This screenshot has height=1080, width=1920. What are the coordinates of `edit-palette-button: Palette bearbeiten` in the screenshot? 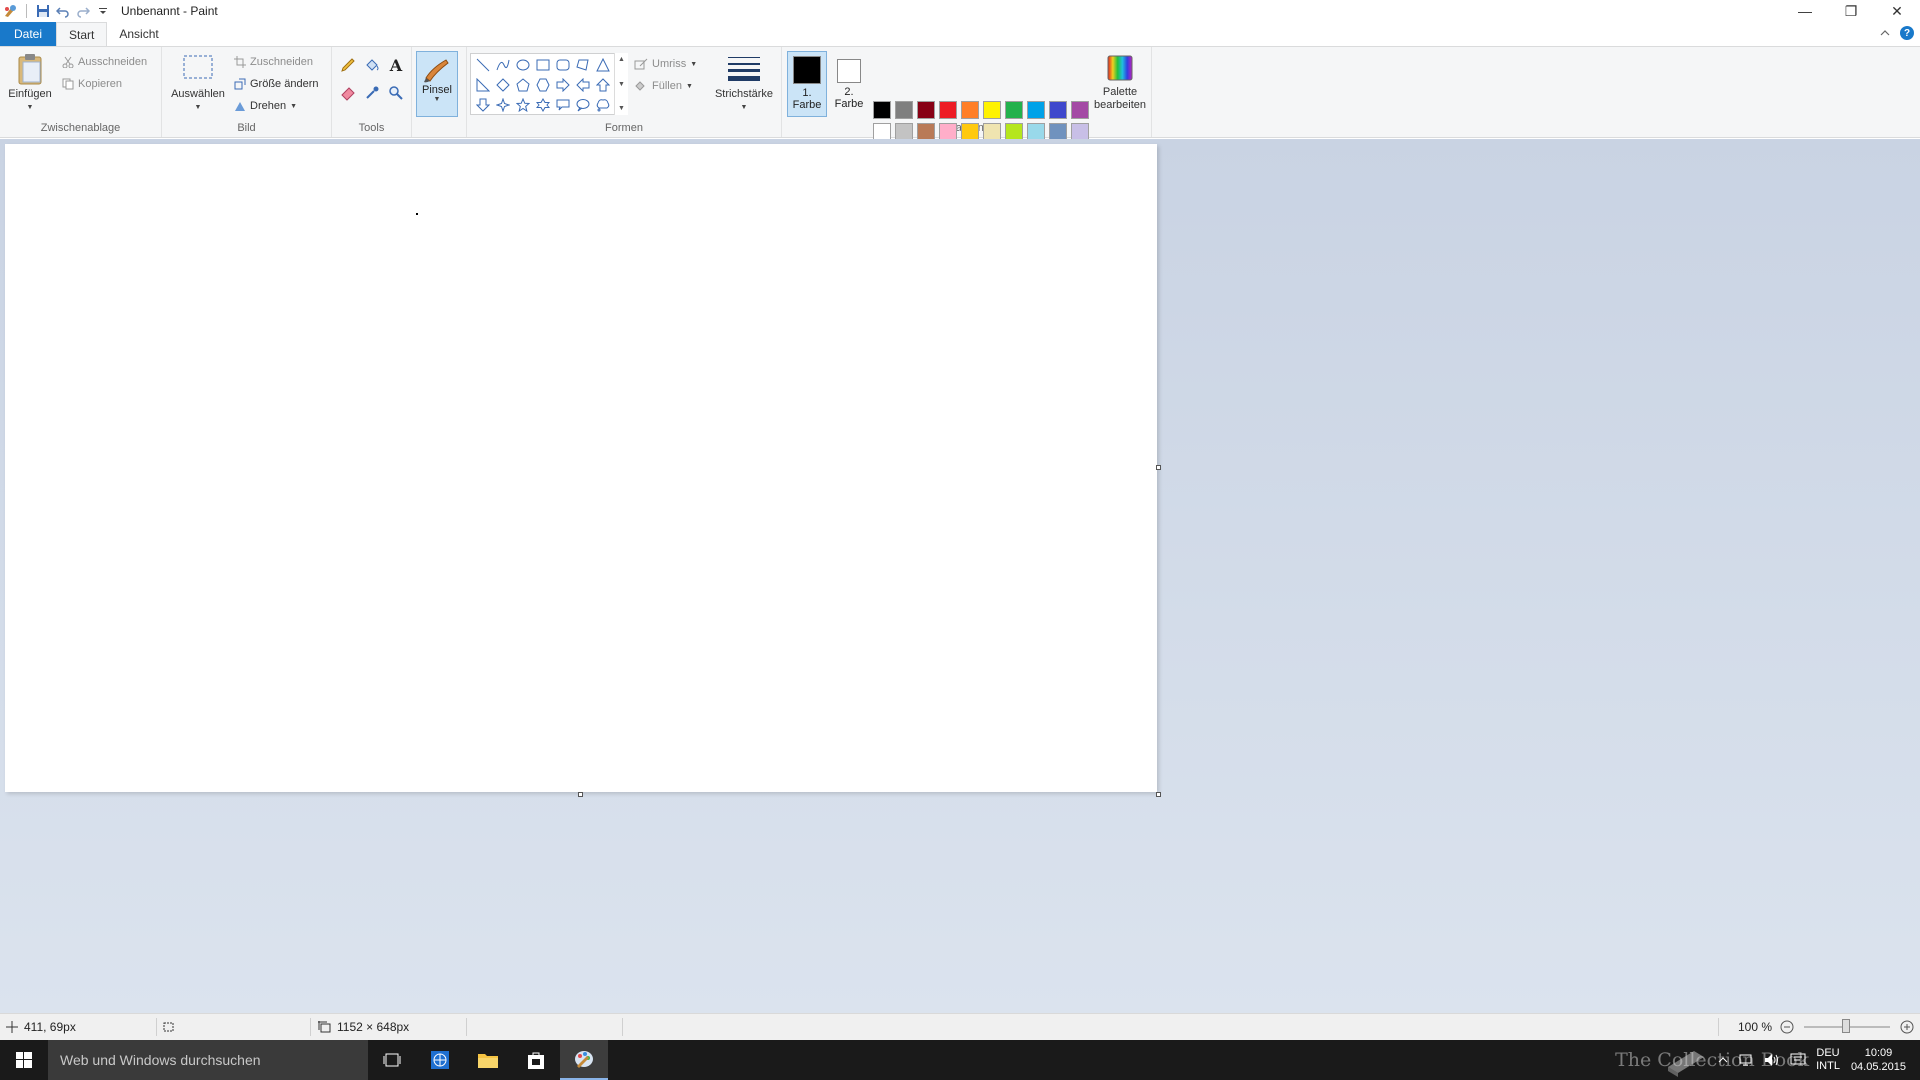 It's located at (1120, 82).